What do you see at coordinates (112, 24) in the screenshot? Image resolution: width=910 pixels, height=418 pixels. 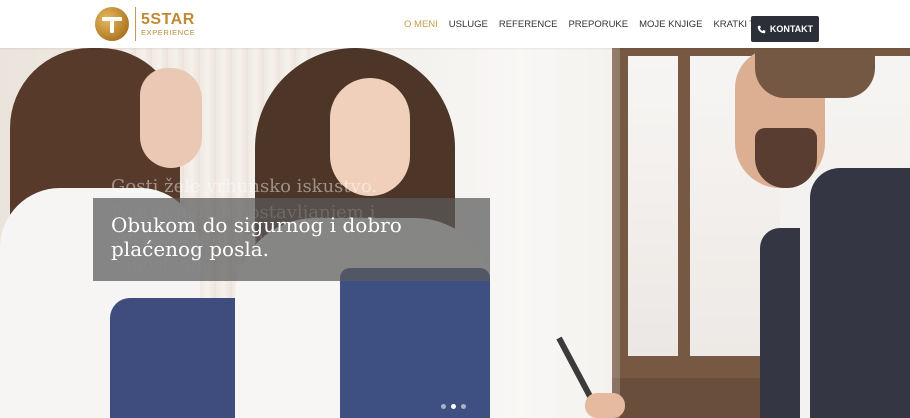 I see `logo-emblem-icon` at bounding box center [112, 24].